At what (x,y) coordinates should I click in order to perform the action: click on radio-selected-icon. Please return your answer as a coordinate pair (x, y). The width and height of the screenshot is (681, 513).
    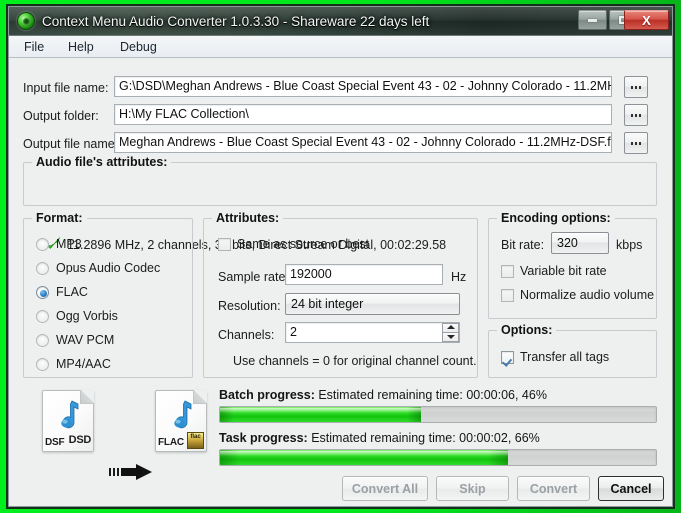
    Looking at the image, I should click on (42, 292).